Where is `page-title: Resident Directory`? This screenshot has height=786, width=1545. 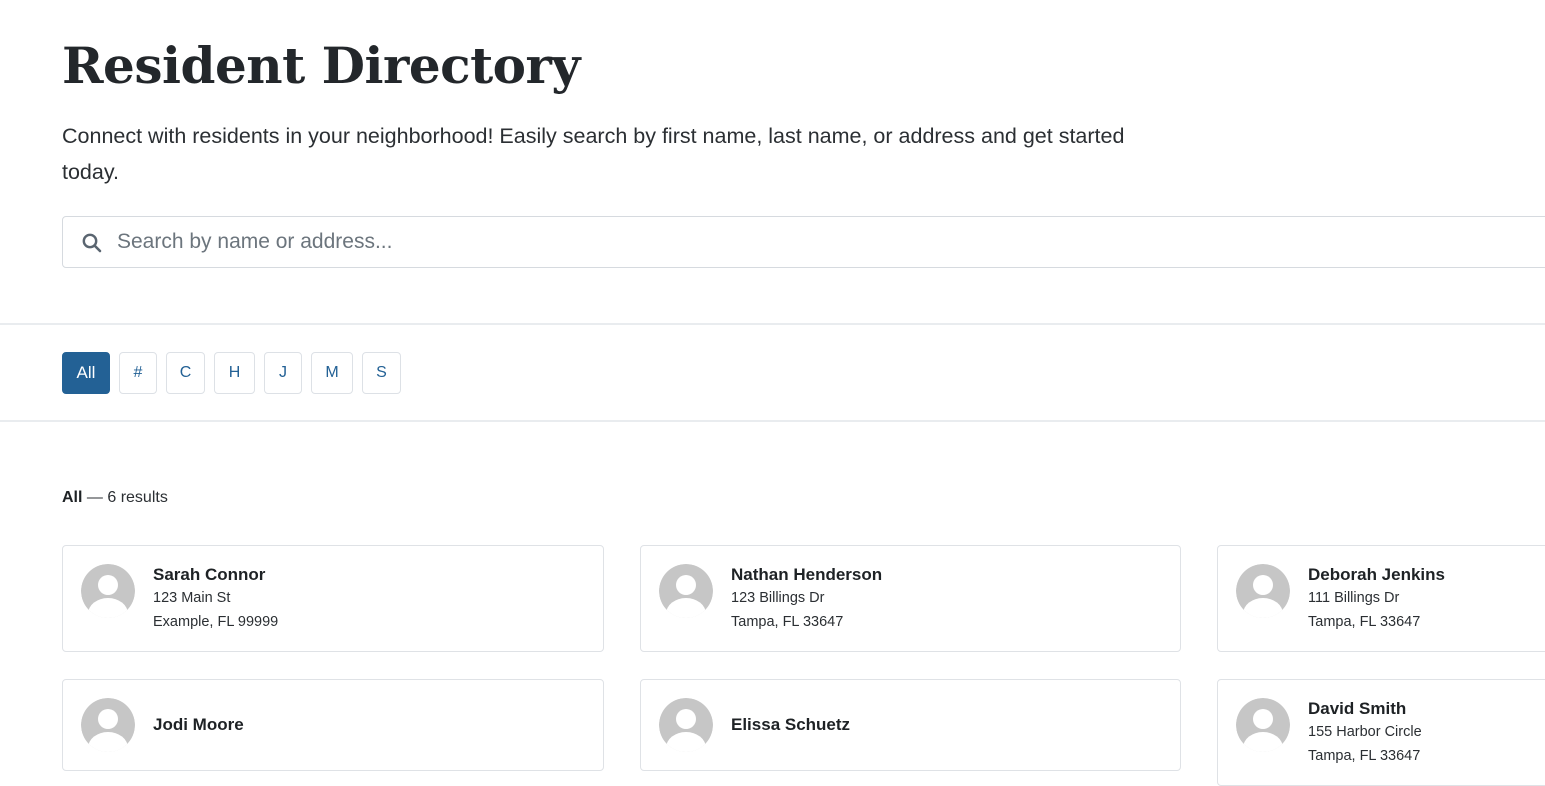 page-title: Resident Directory is located at coordinates (321, 65).